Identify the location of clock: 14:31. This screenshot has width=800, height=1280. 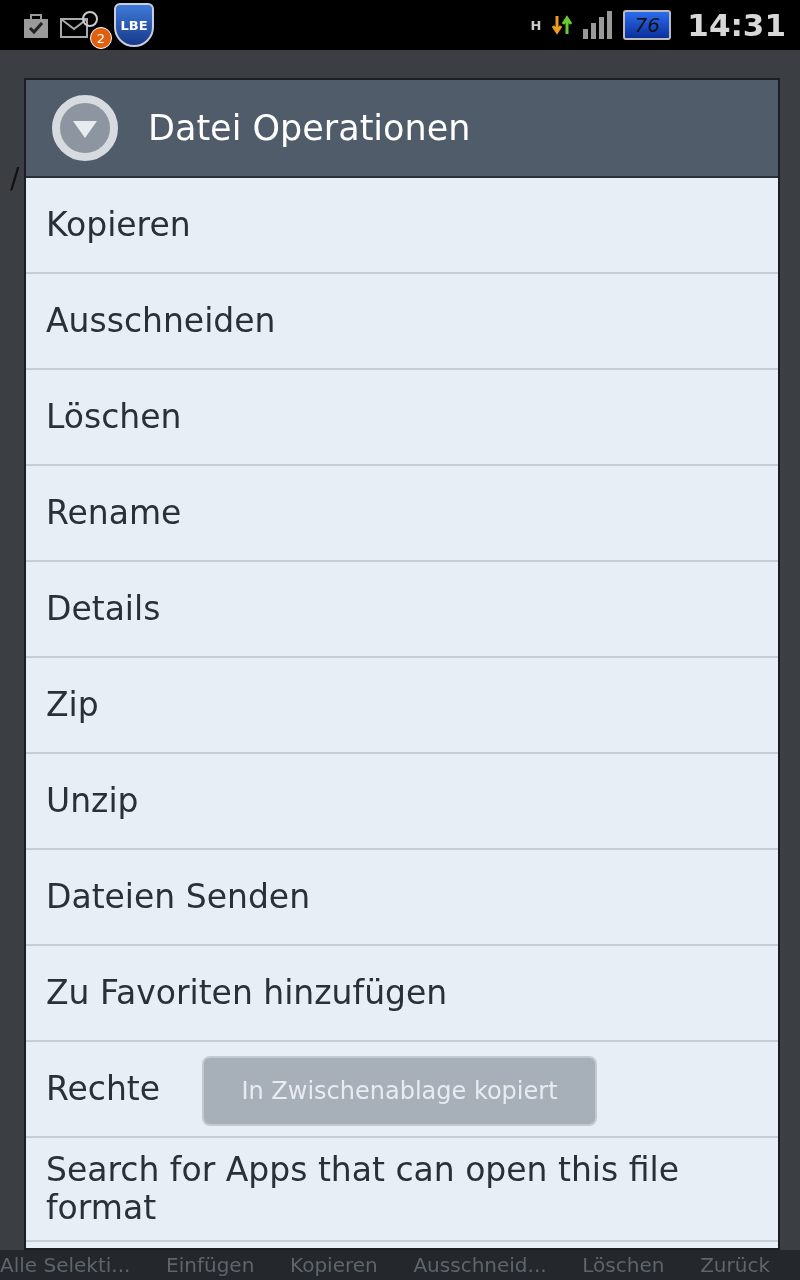
(736, 25).